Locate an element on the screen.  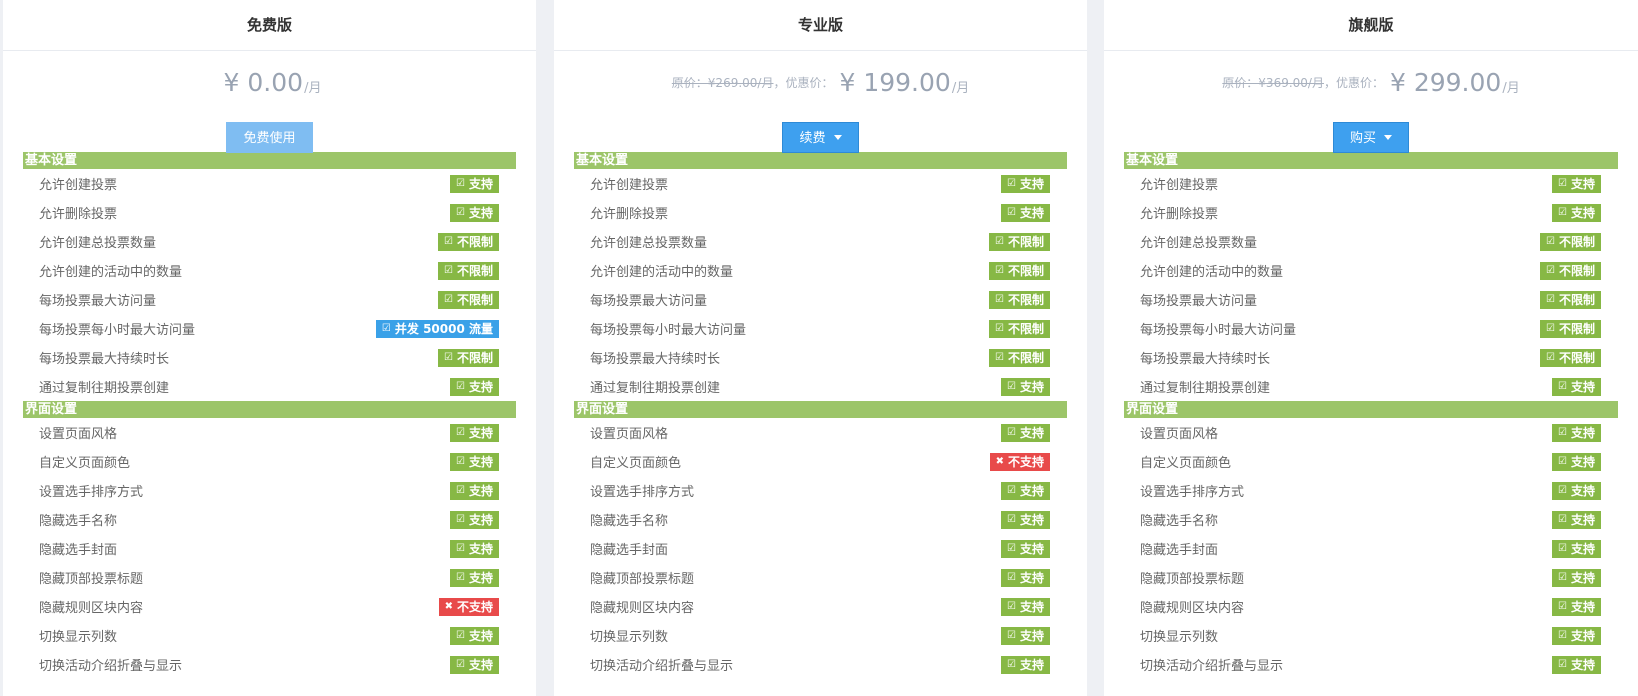
feature-label: 设置页面风格 is located at coordinates (1179, 434).